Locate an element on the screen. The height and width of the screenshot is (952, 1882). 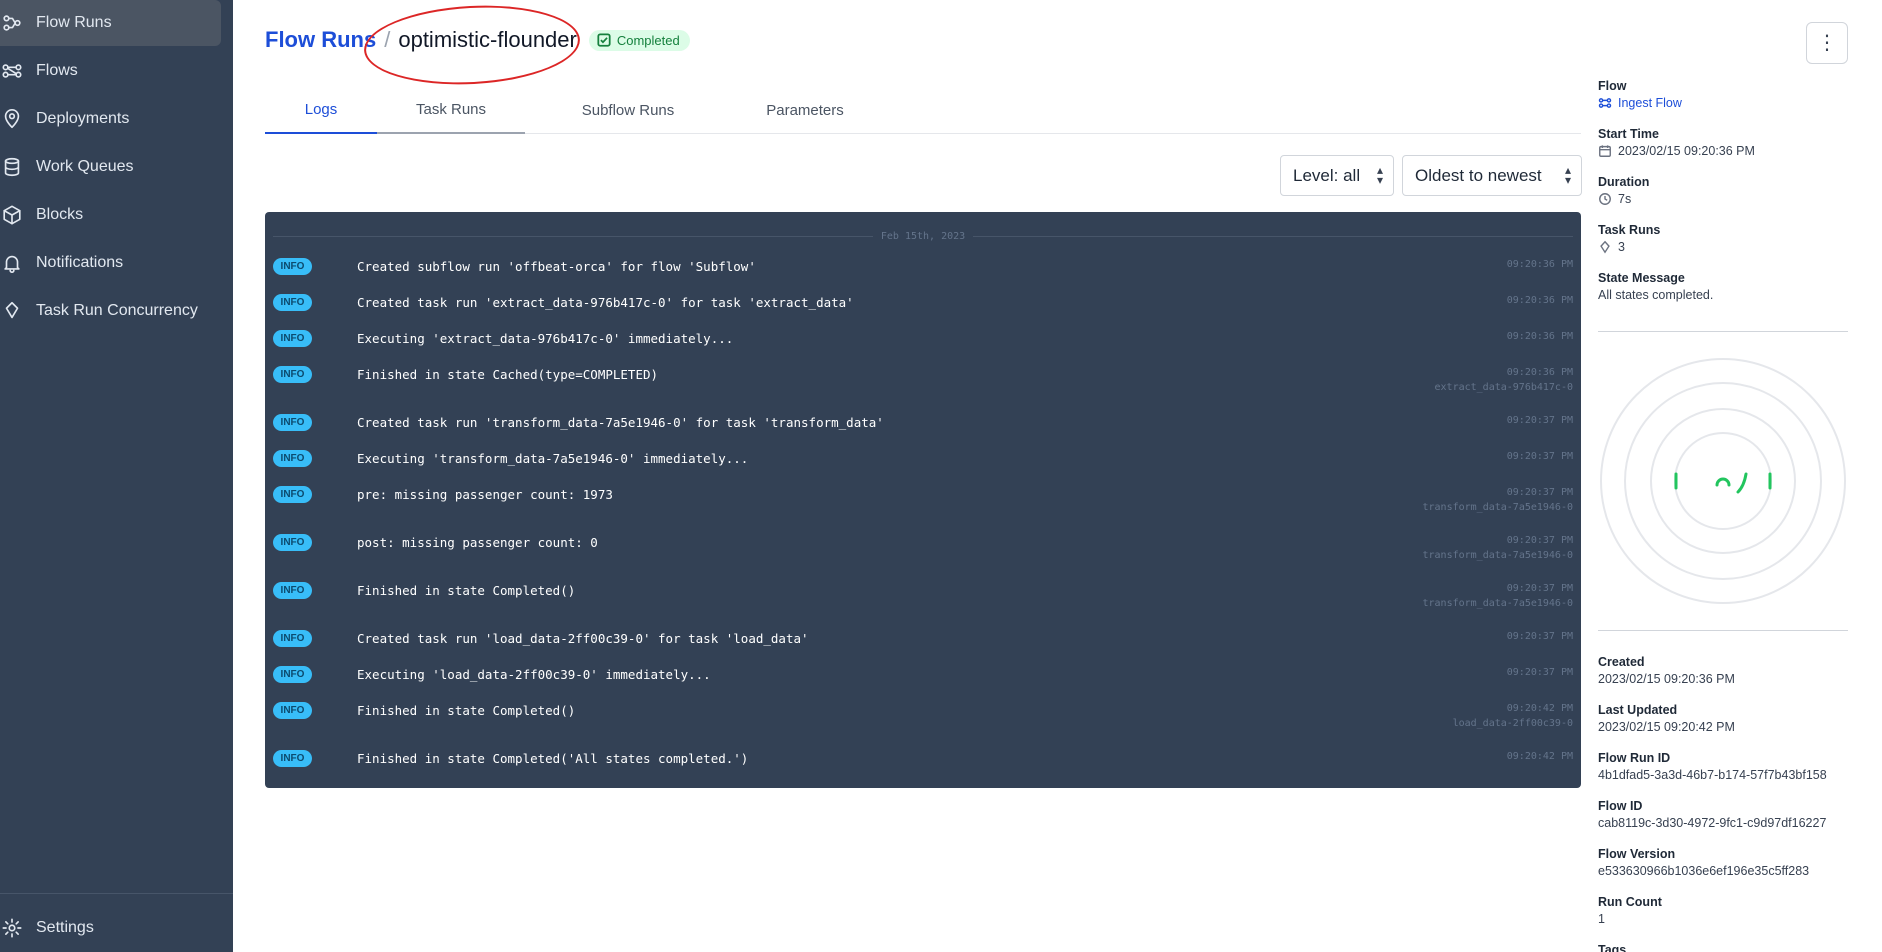
tab-parameters: Parameters is located at coordinates (805, 110).